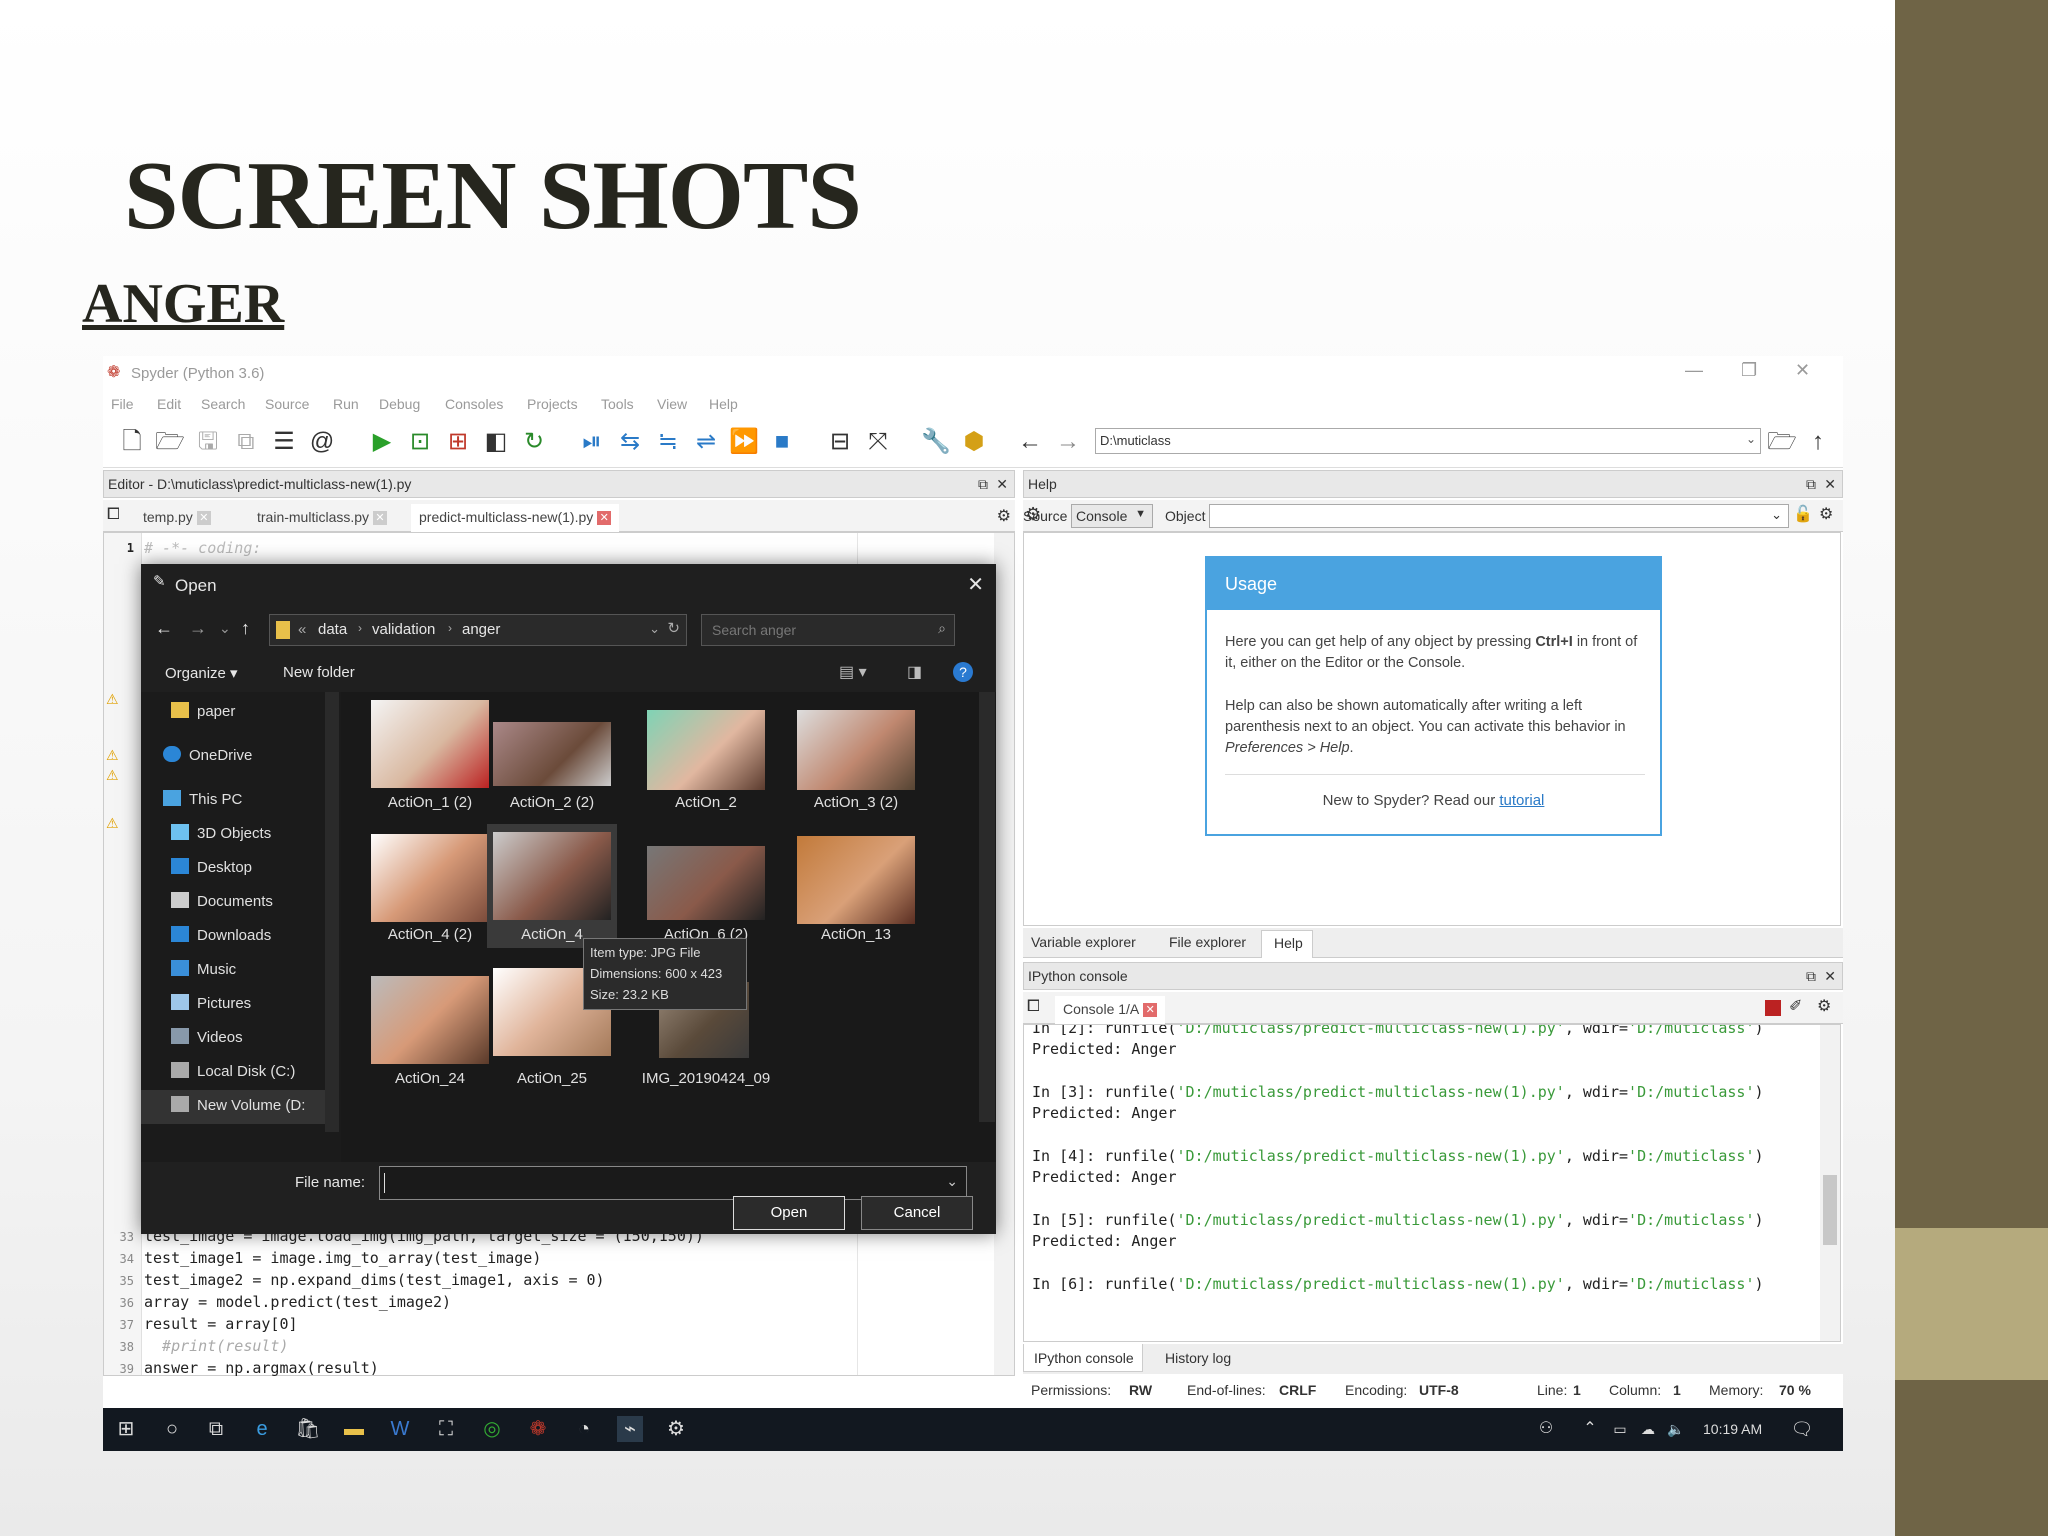  Describe the element at coordinates (302, 629) in the screenshot. I see `breadcrumb-overflow: «` at that location.